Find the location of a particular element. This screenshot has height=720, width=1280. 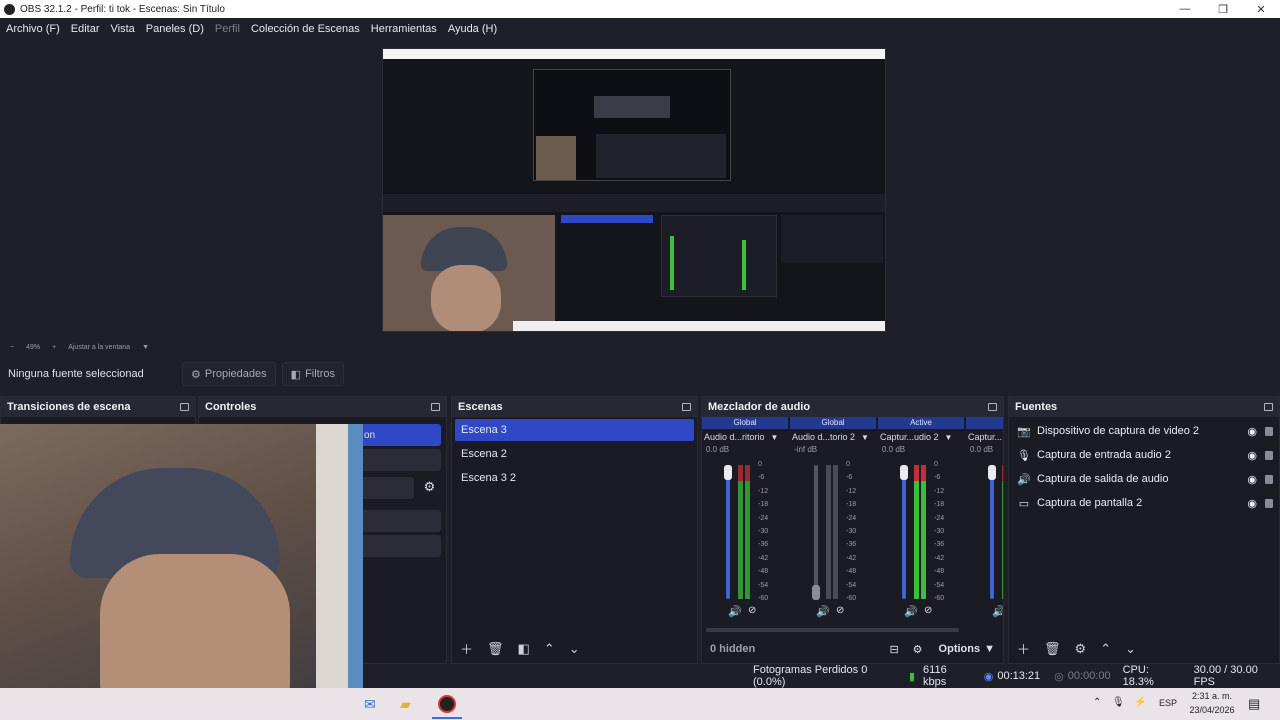

menu-paneles: Paneles (D) is located at coordinates (175, 29).